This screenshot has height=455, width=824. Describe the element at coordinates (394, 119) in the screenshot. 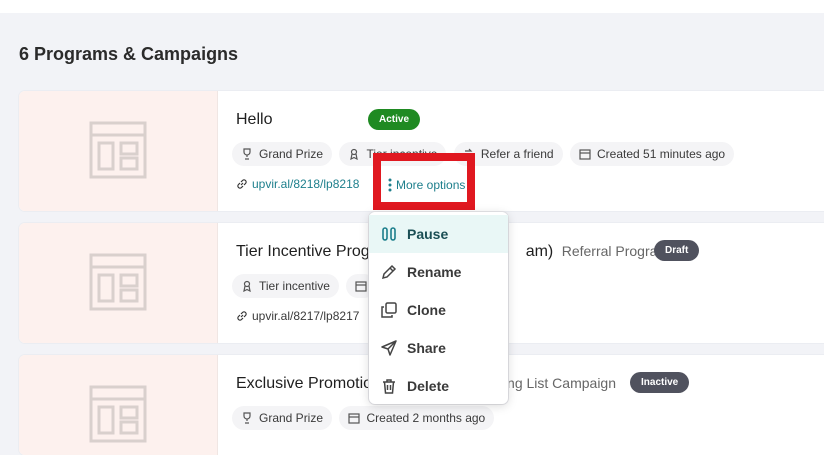

I see `status-badge: Active` at that location.